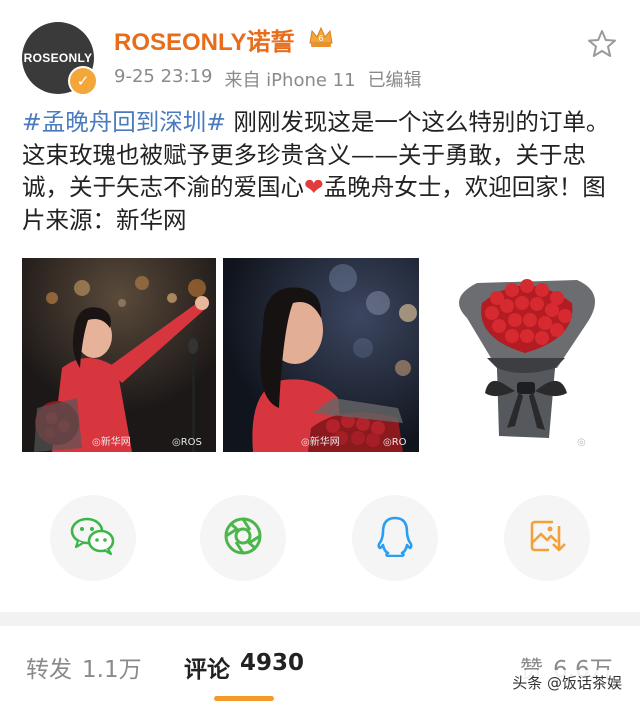 The width and height of the screenshot is (640, 709). I want to click on post-meta: 9-25 23:19 来自 iPhone 11 已编辑, so click(268, 79).